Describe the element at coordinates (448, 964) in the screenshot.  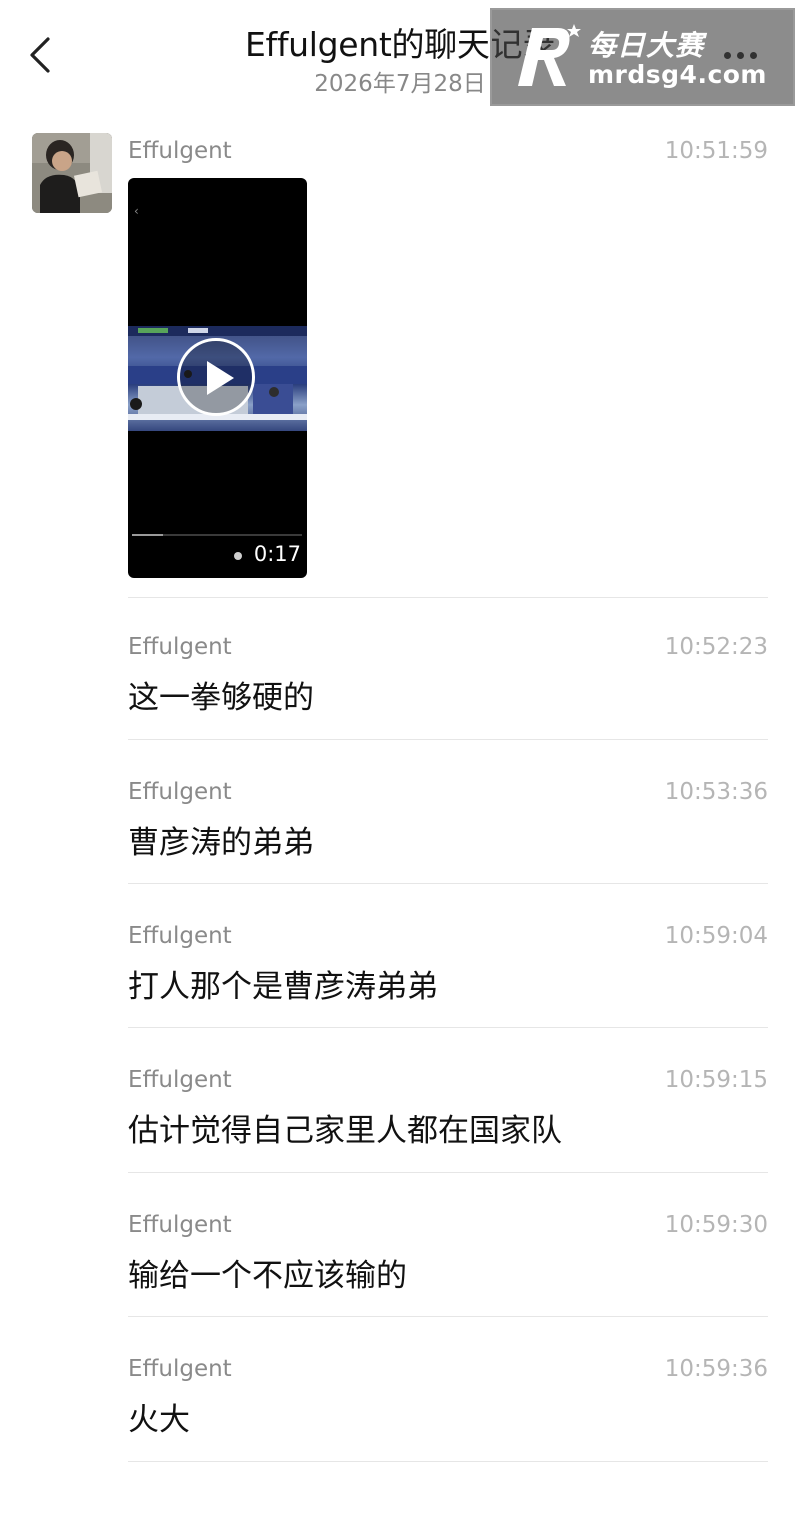
I see `message-item: Effulgent 10:59:04 打人那个是曹彦涛弟弟` at that location.